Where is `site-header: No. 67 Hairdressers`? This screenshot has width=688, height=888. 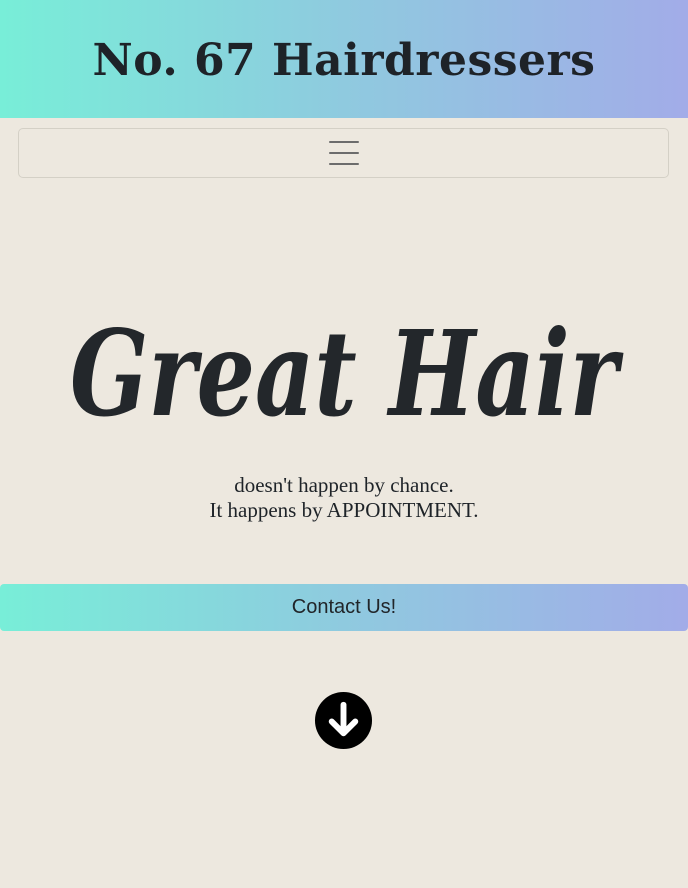 site-header: No. 67 Hairdressers is located at coordinates (344, 59).